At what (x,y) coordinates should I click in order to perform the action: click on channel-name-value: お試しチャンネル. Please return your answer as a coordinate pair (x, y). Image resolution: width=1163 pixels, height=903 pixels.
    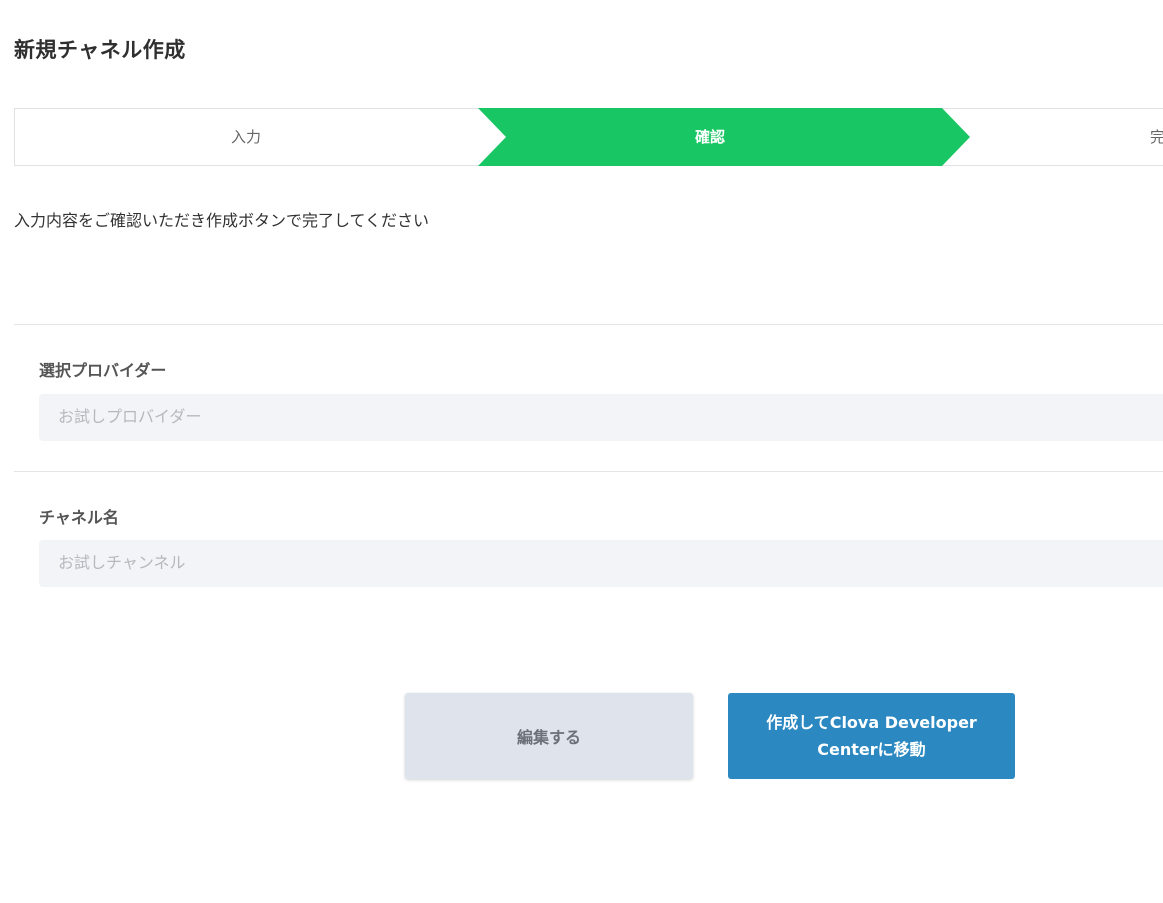
    Looking at the image, I should click on (601, 563).